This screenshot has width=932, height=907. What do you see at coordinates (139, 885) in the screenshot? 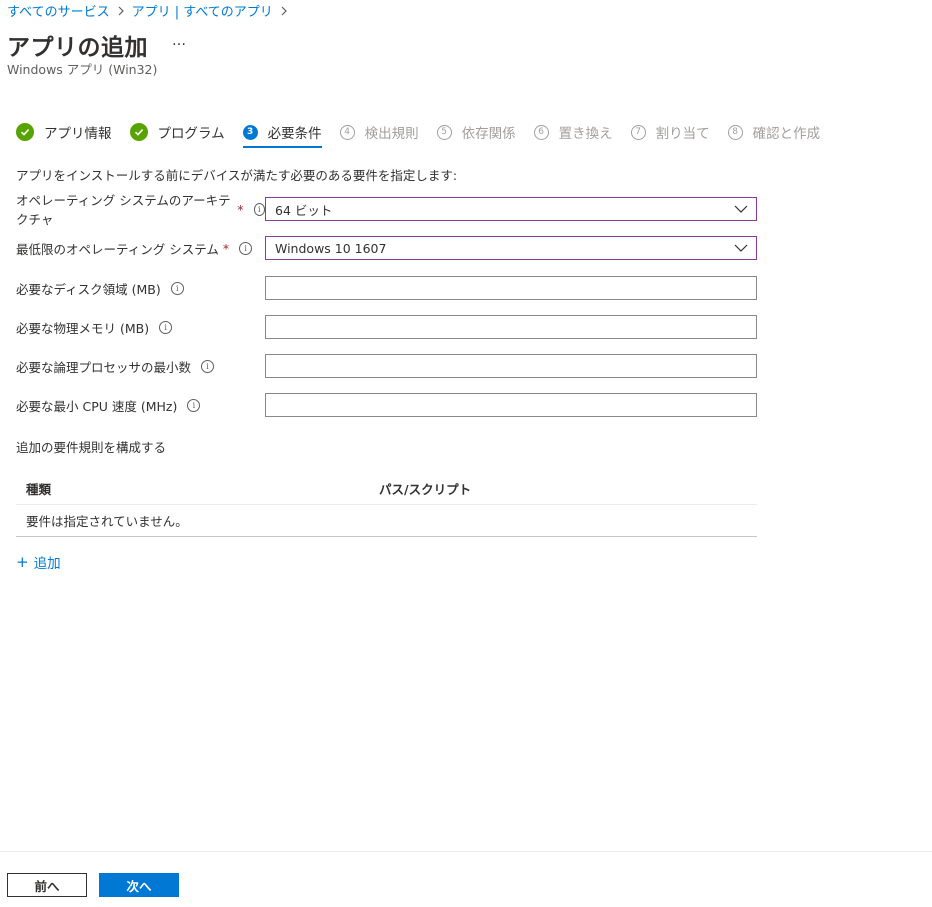
I see `next-button: 次へ` at bounding box center [139, 885].